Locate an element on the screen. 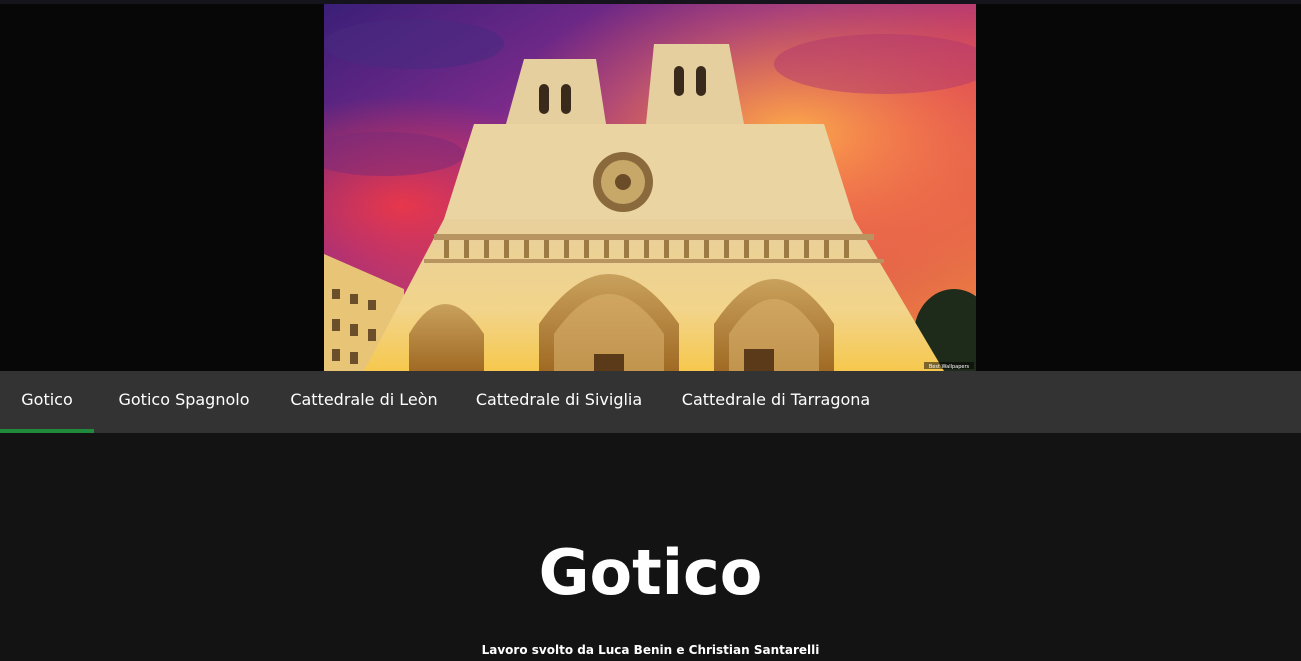 This screenshot has width=1301, height=661. nav-item-cattedrale-tarragona: Cattedrale di Tarragona is located at coordinates (776, 402).